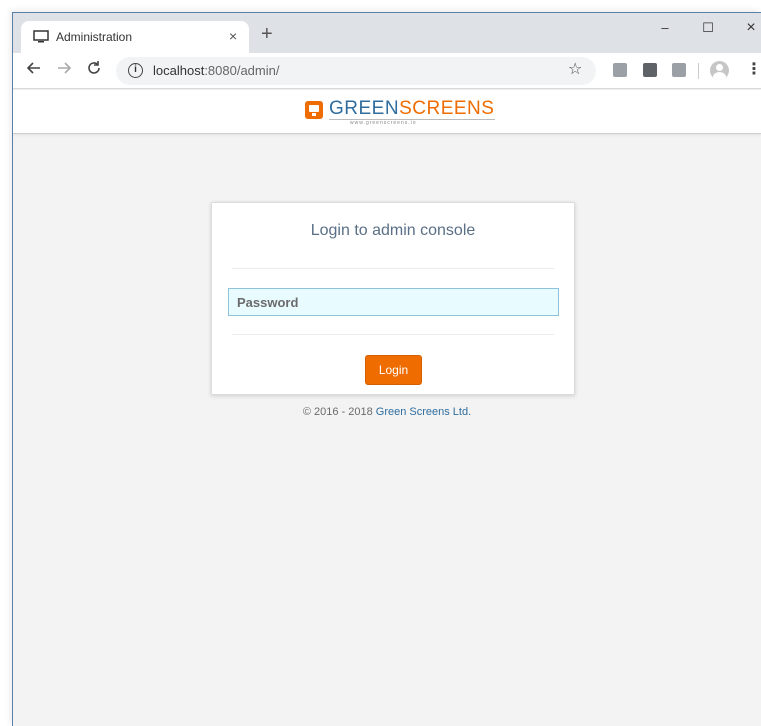 This screenshot has height=726, width=761. I want to click on url-path: :8080/admin/, so click(242, 70).